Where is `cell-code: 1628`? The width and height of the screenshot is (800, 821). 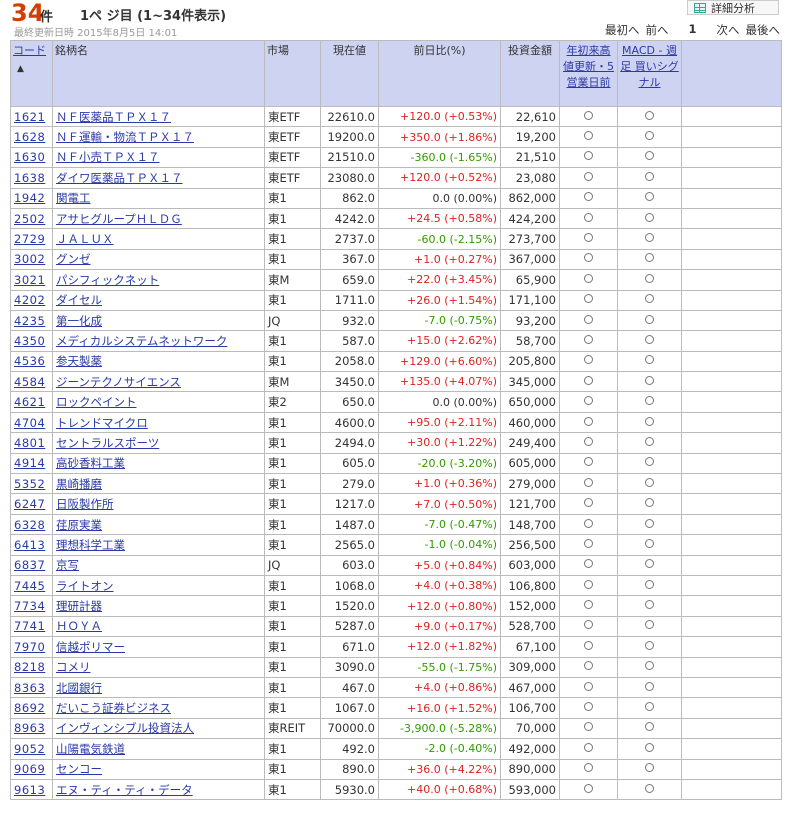 cell-code: 1628 is located at coordinates (31, 137).